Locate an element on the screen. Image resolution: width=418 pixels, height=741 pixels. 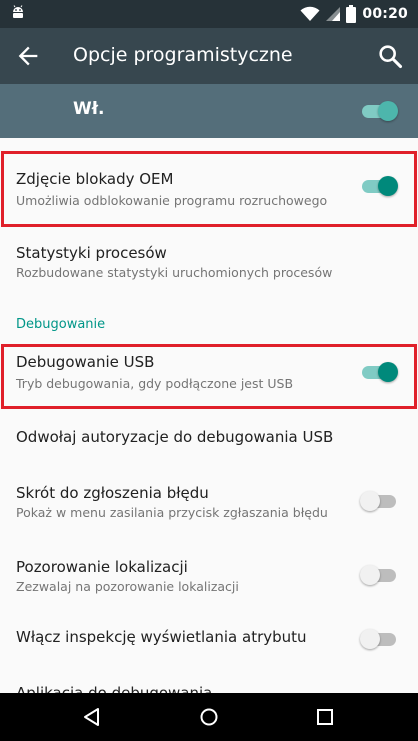
search-icon is located at coordinates (390, 56).